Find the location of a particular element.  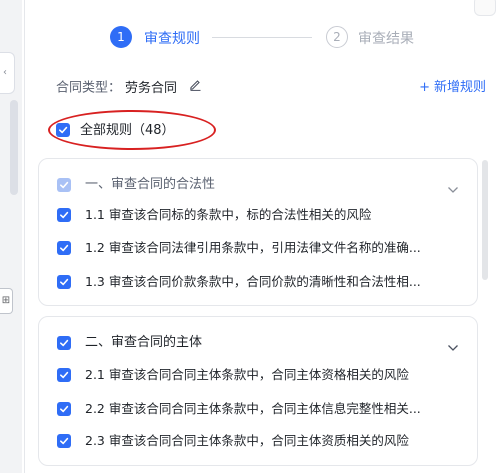

left-panel-collapse-handle: ‹ is located at coordinates (7, 73).